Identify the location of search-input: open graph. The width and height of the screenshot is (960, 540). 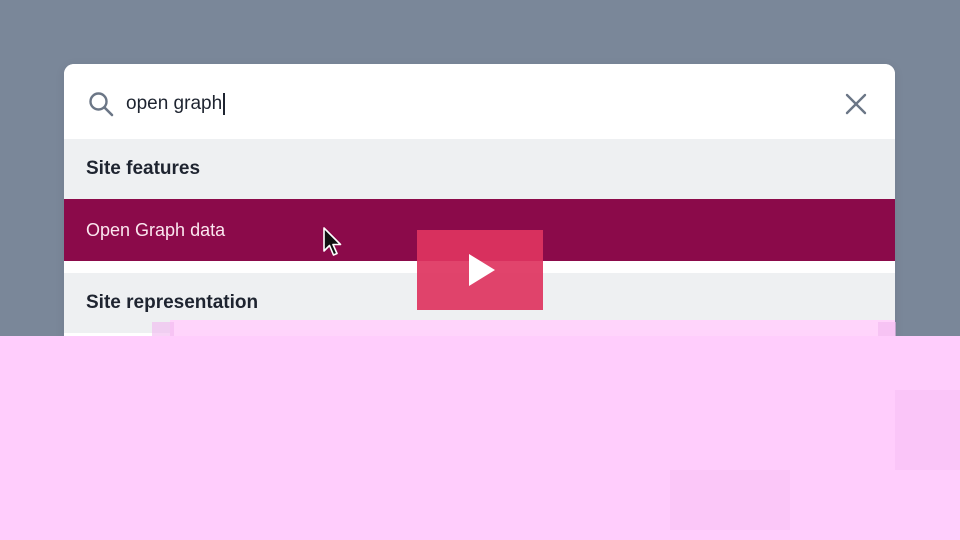
(175, 104).